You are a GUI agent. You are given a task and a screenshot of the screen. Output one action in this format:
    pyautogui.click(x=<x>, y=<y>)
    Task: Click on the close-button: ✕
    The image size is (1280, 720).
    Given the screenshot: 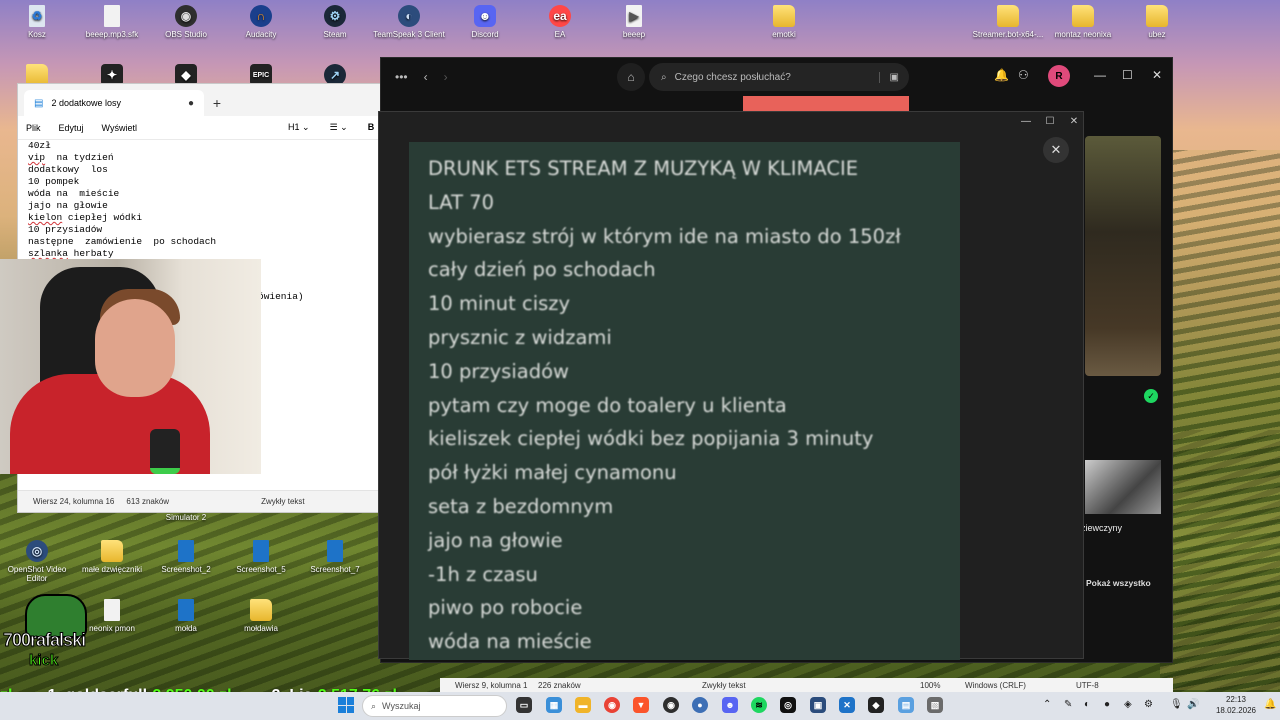 What is the action you would take?
    pyautogui.click(x=1056, y=150)
    